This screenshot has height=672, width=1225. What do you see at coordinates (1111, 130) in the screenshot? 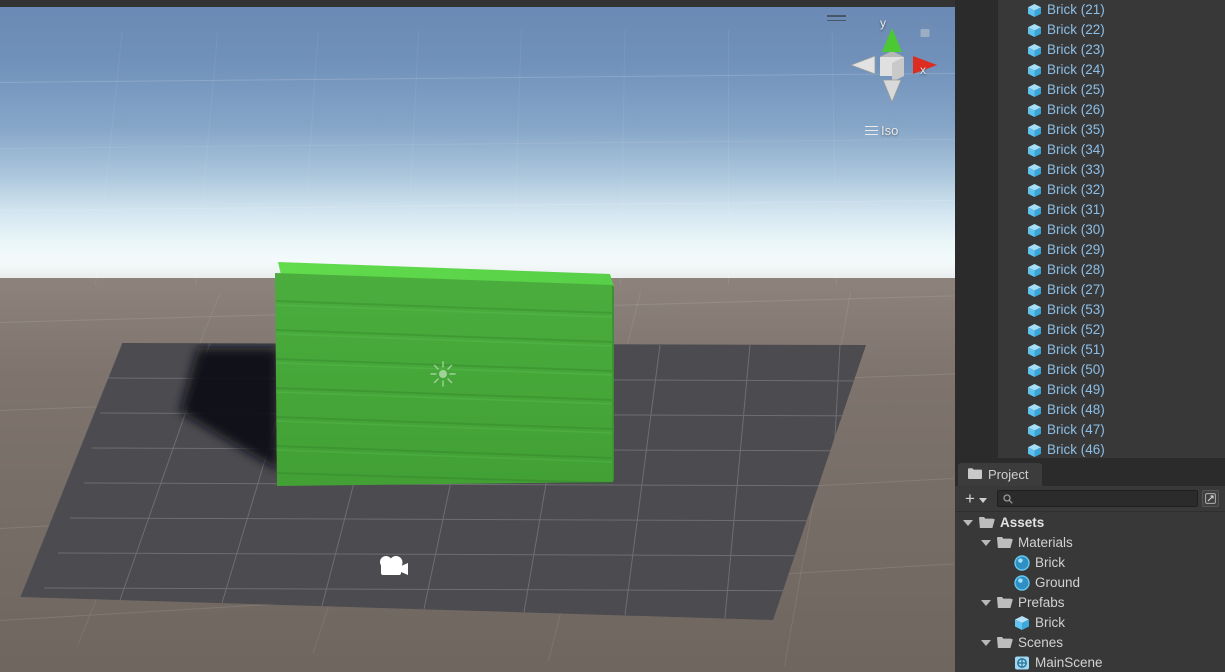
I see `hierarchy-row: Brick (35)` at bounding box center [1111, 130].